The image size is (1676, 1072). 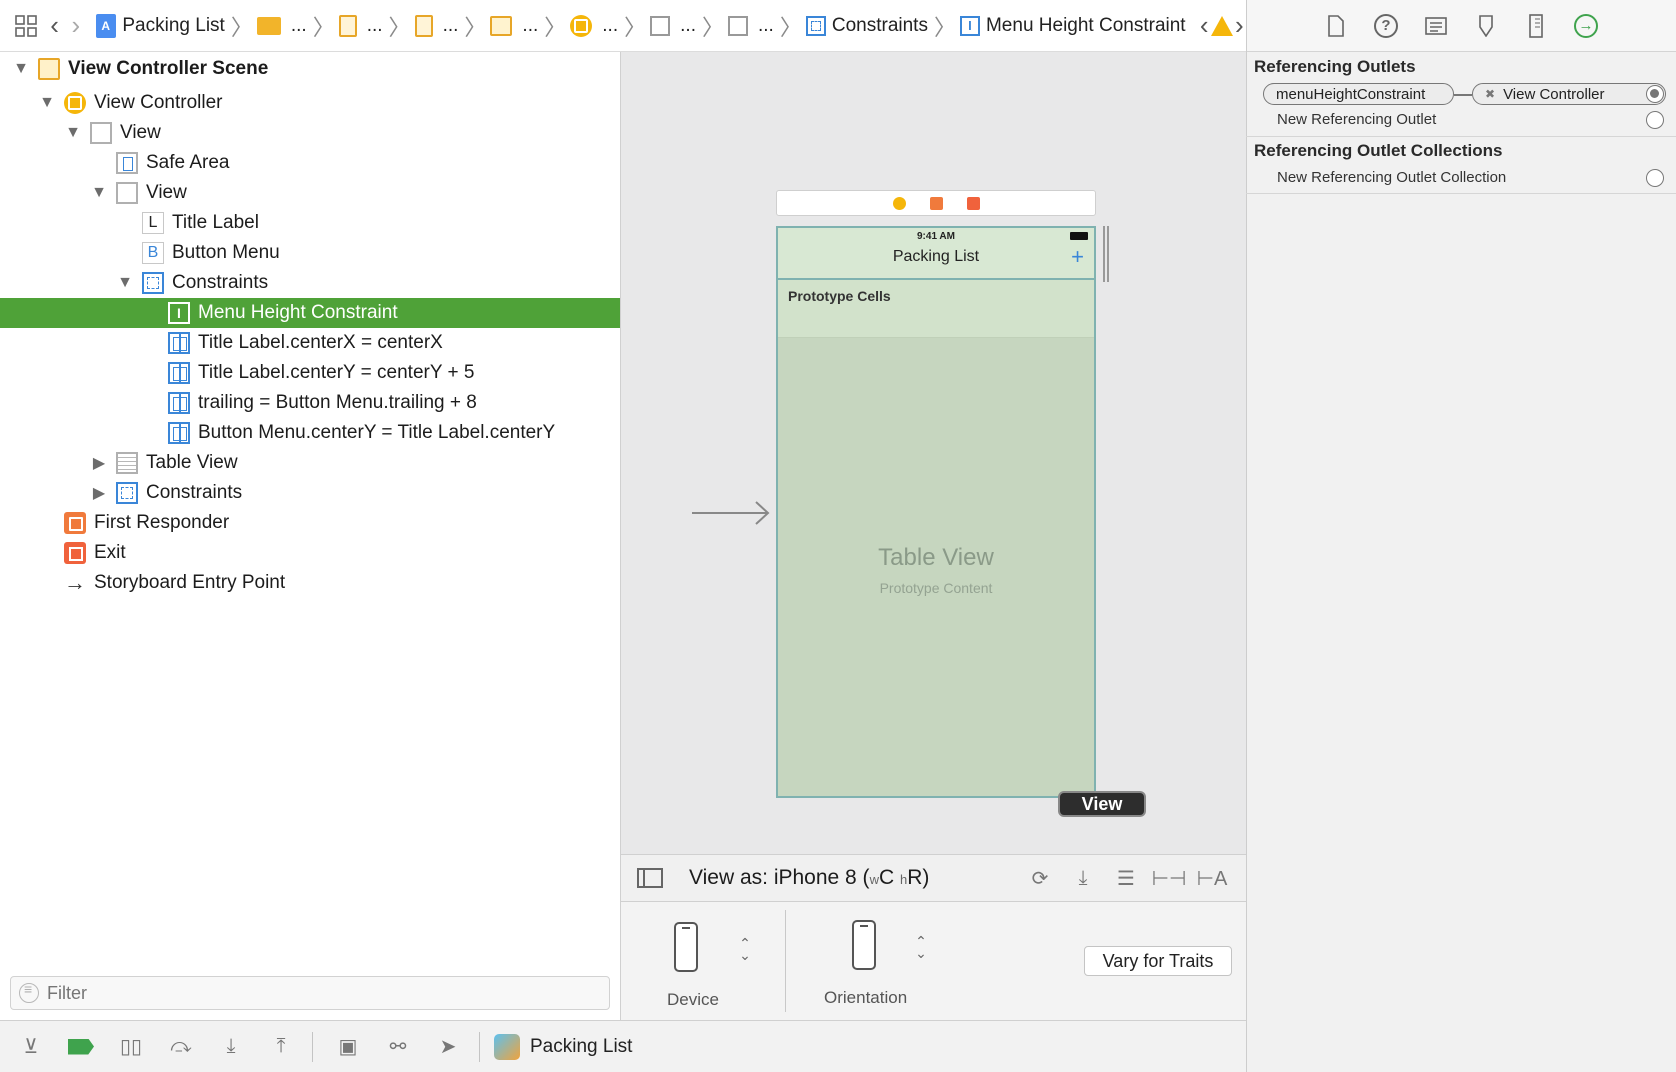 I want to click on first-responder-dock-icon, so click(x=936, y=203).